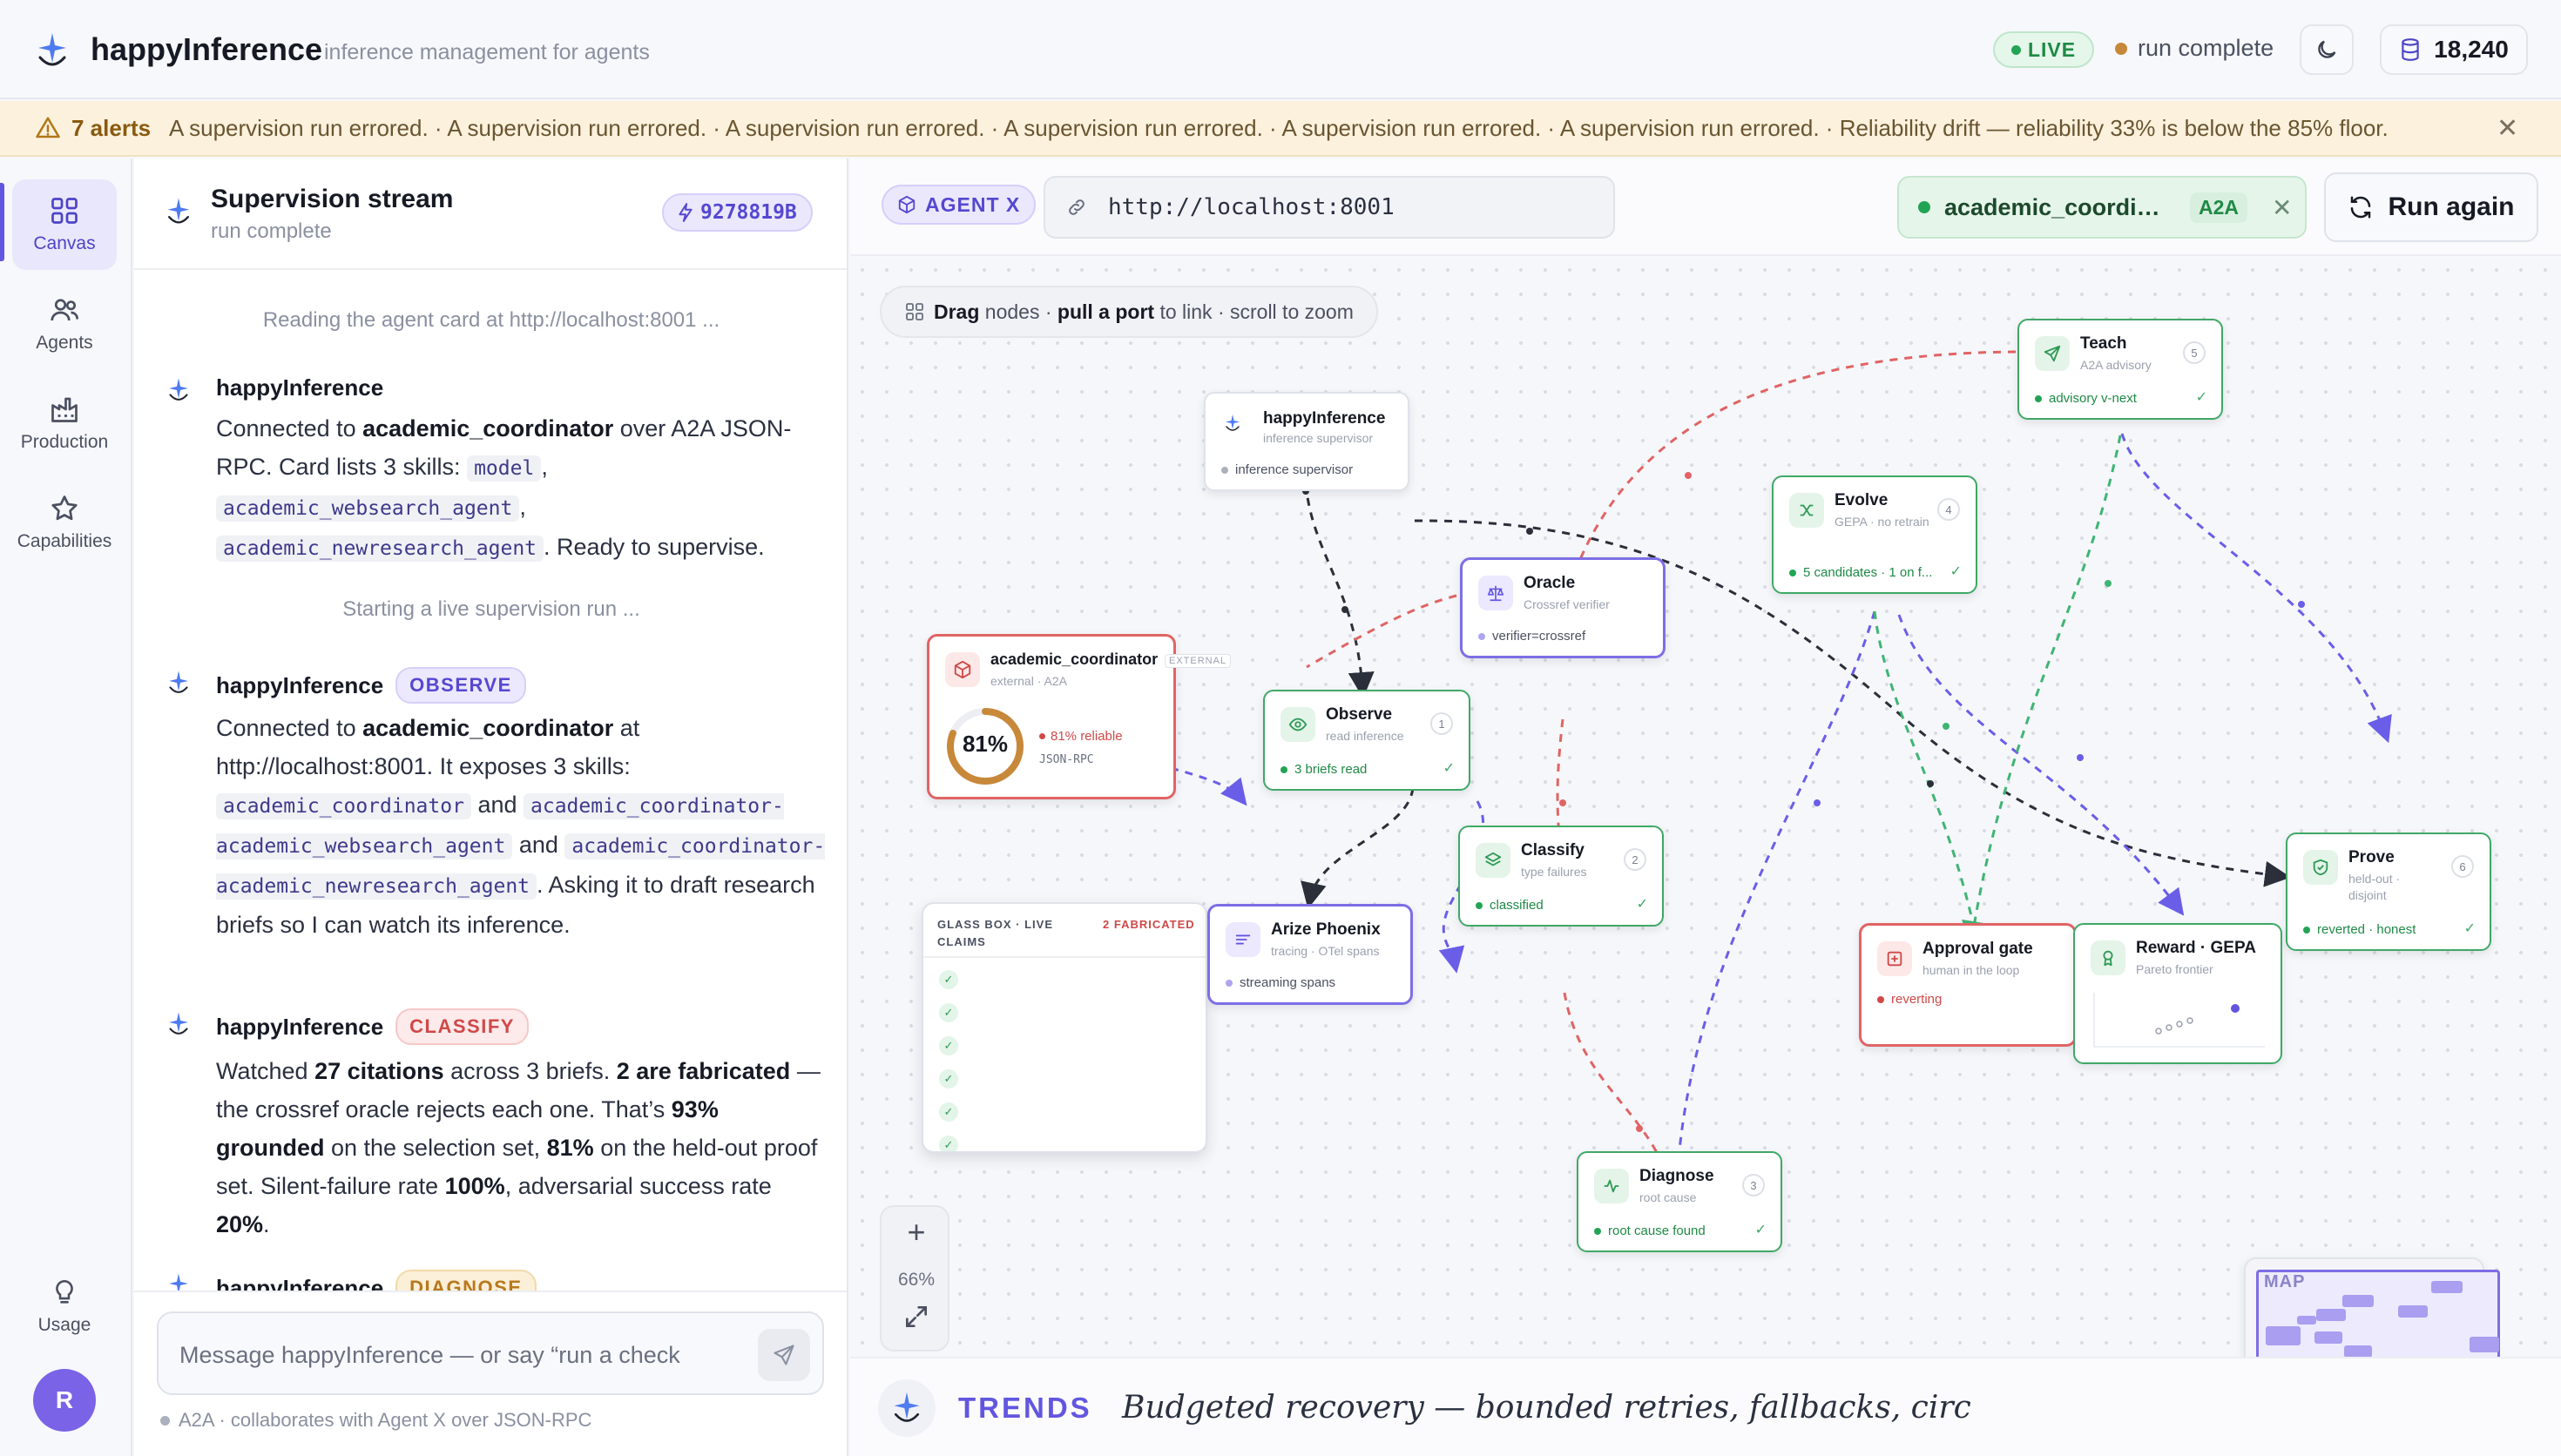 This screenshot has width=2561, height=1456. I want to click on theme-toggle-button, so click(2327, 49).